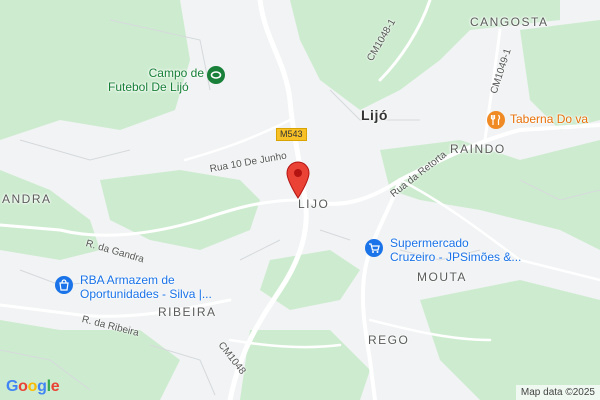 This screenshot has height=400, width=600. I want to click on road-shield-m543: M543, so click(291, 134).